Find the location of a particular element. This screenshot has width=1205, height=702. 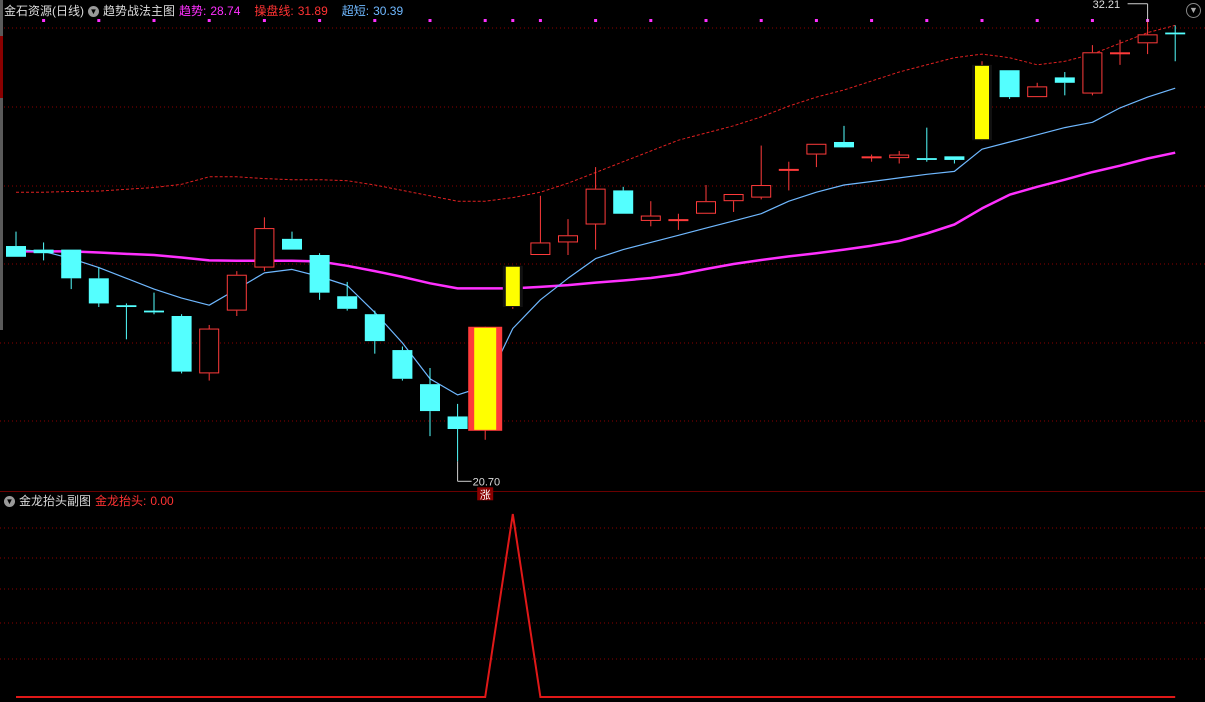

stock-name: 金石资源(日线) is located at coordinates (44, 11).